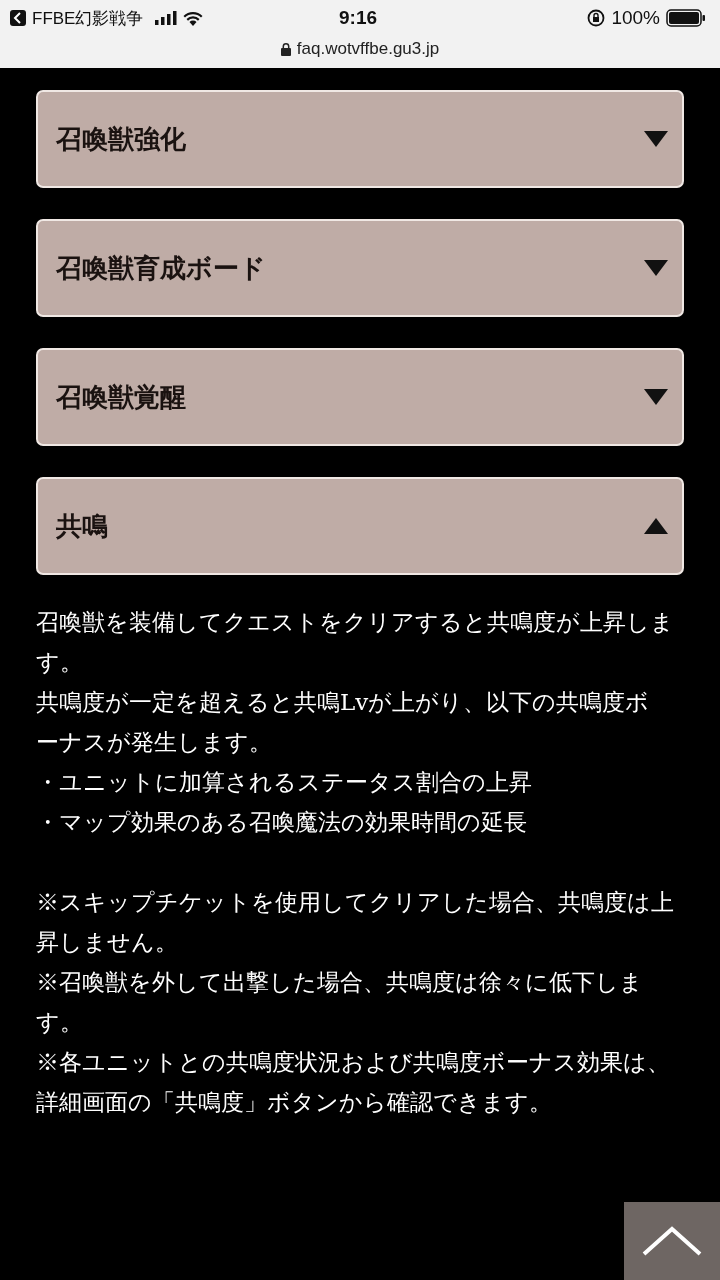 The image size is (720, 1280). What do you see at coordinates (656, 526) in the screenshot?
I see `triangle-up-icon` at bounding box center [656, 526].